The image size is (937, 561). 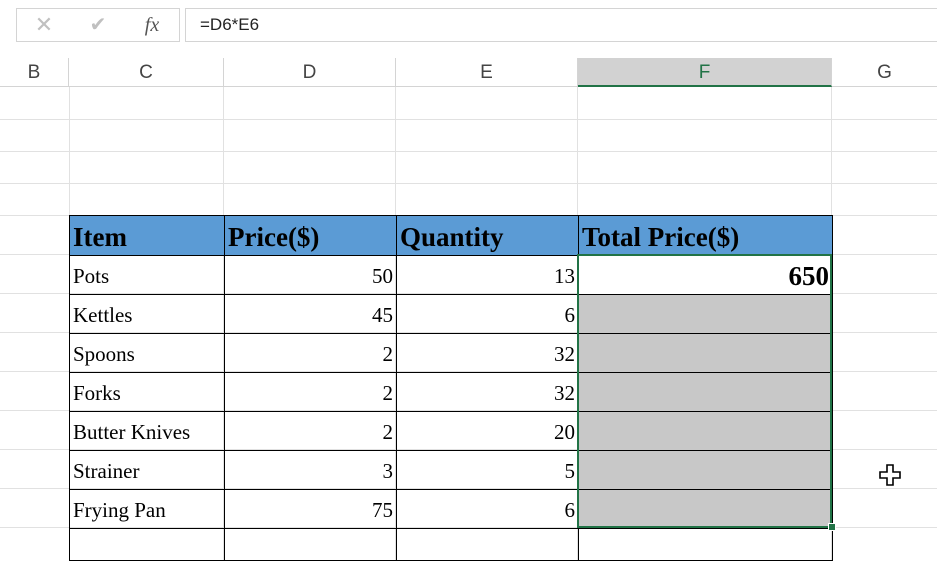 I want to click on table-row-empty, so click(x=451, y=544).